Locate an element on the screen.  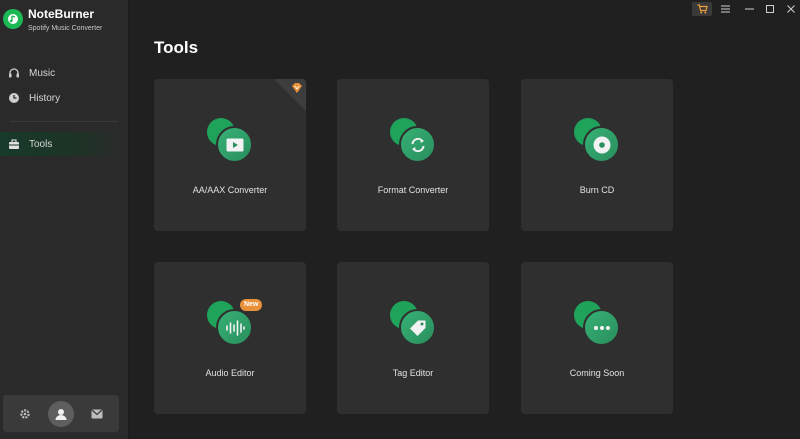
cart-icon is located at coordinates (702, 9).